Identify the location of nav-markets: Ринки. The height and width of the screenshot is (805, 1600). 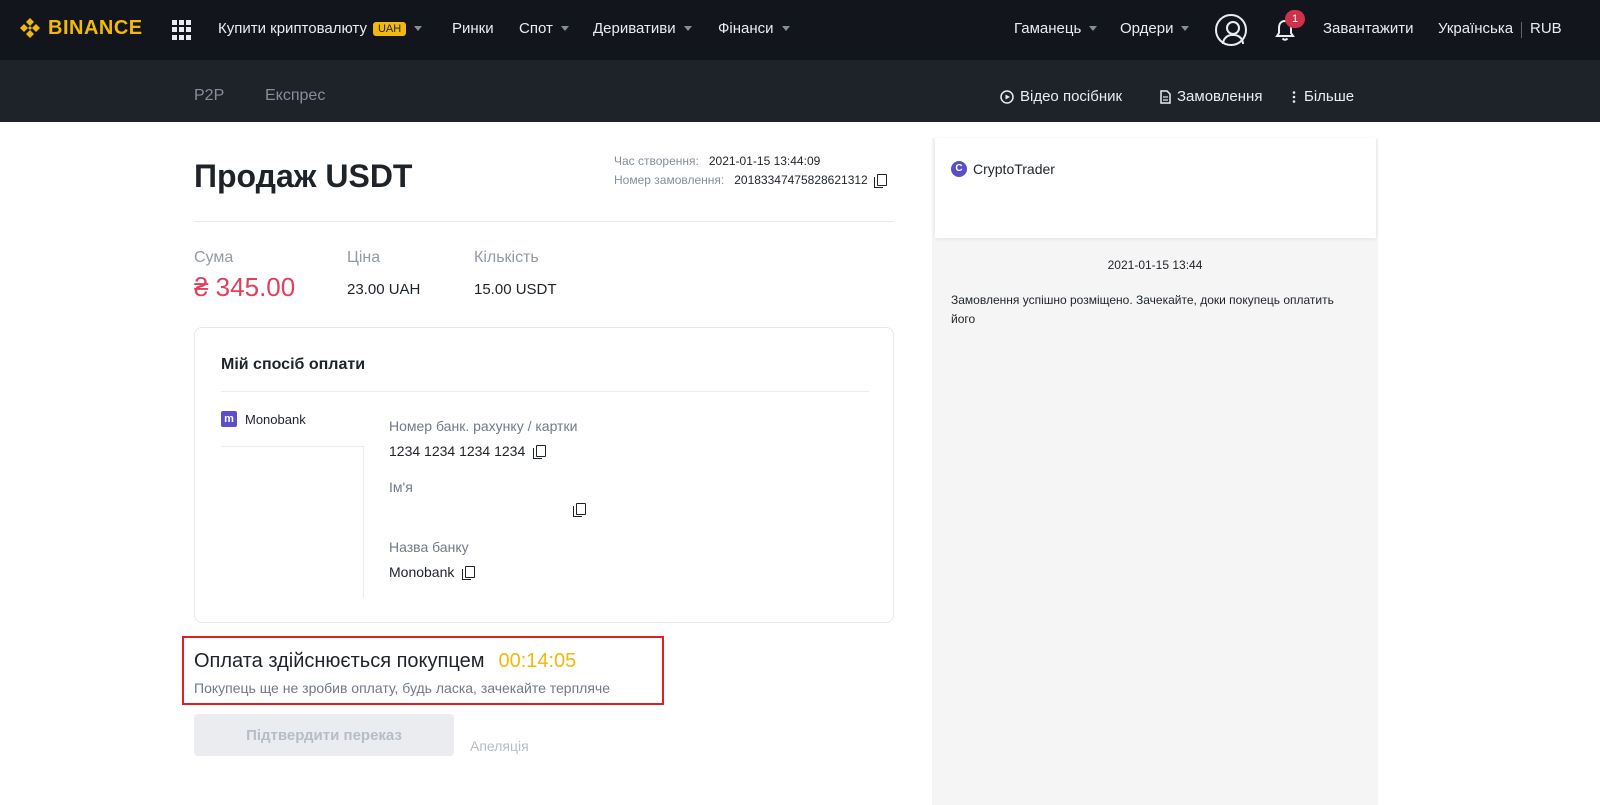
(473, 28).